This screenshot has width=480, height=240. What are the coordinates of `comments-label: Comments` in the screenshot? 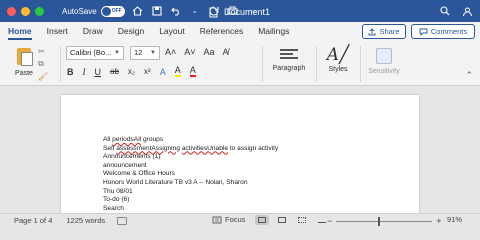 It's located at (449, 31).